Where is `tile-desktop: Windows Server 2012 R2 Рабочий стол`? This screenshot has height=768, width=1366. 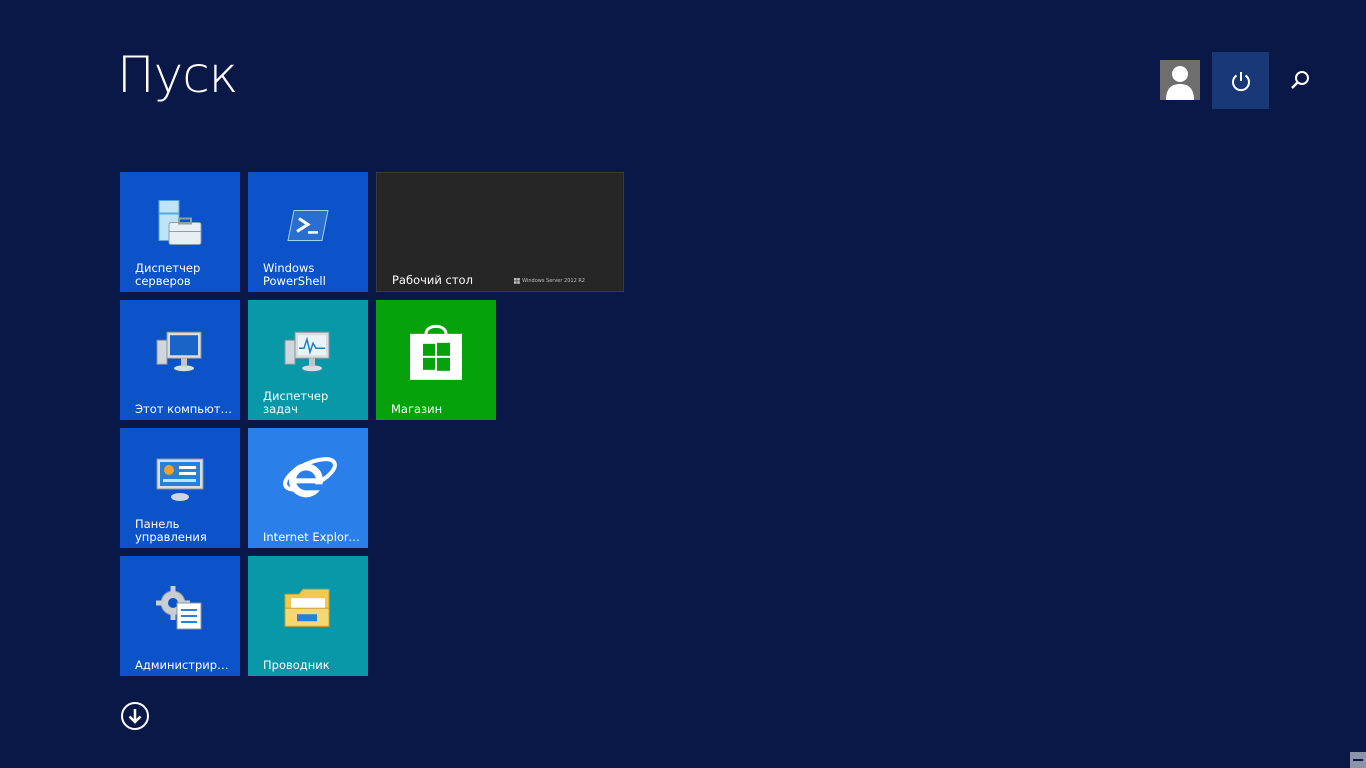 tile-desktop: Windows Server 2012 R2 Рабочий стол is located at coordinates (500, 232).